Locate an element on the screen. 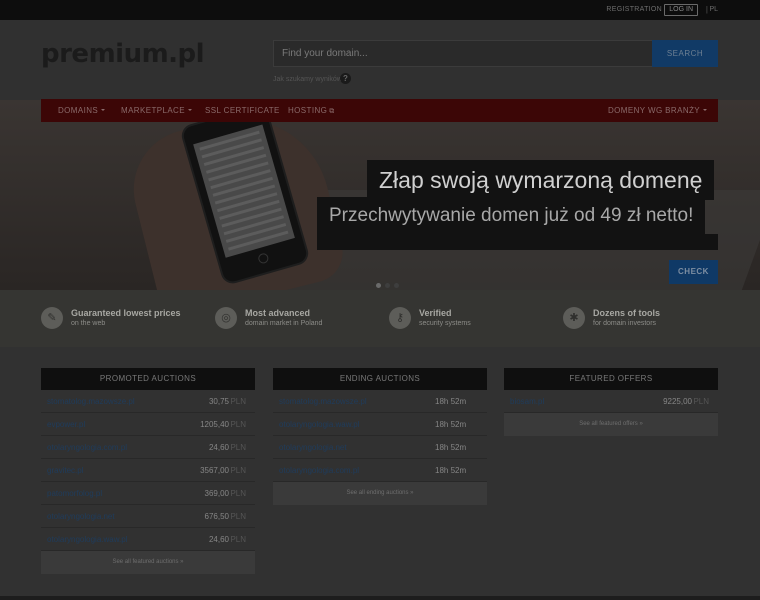  feature-subtitle: for domain investors is located at coordinates (625, 323).